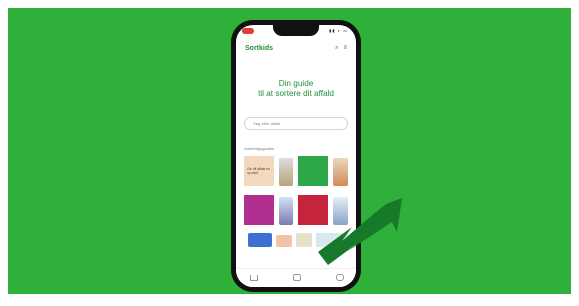 The height and width of the screenshot is (306, 579). I want to click on status-indicator, so click(248, 31).